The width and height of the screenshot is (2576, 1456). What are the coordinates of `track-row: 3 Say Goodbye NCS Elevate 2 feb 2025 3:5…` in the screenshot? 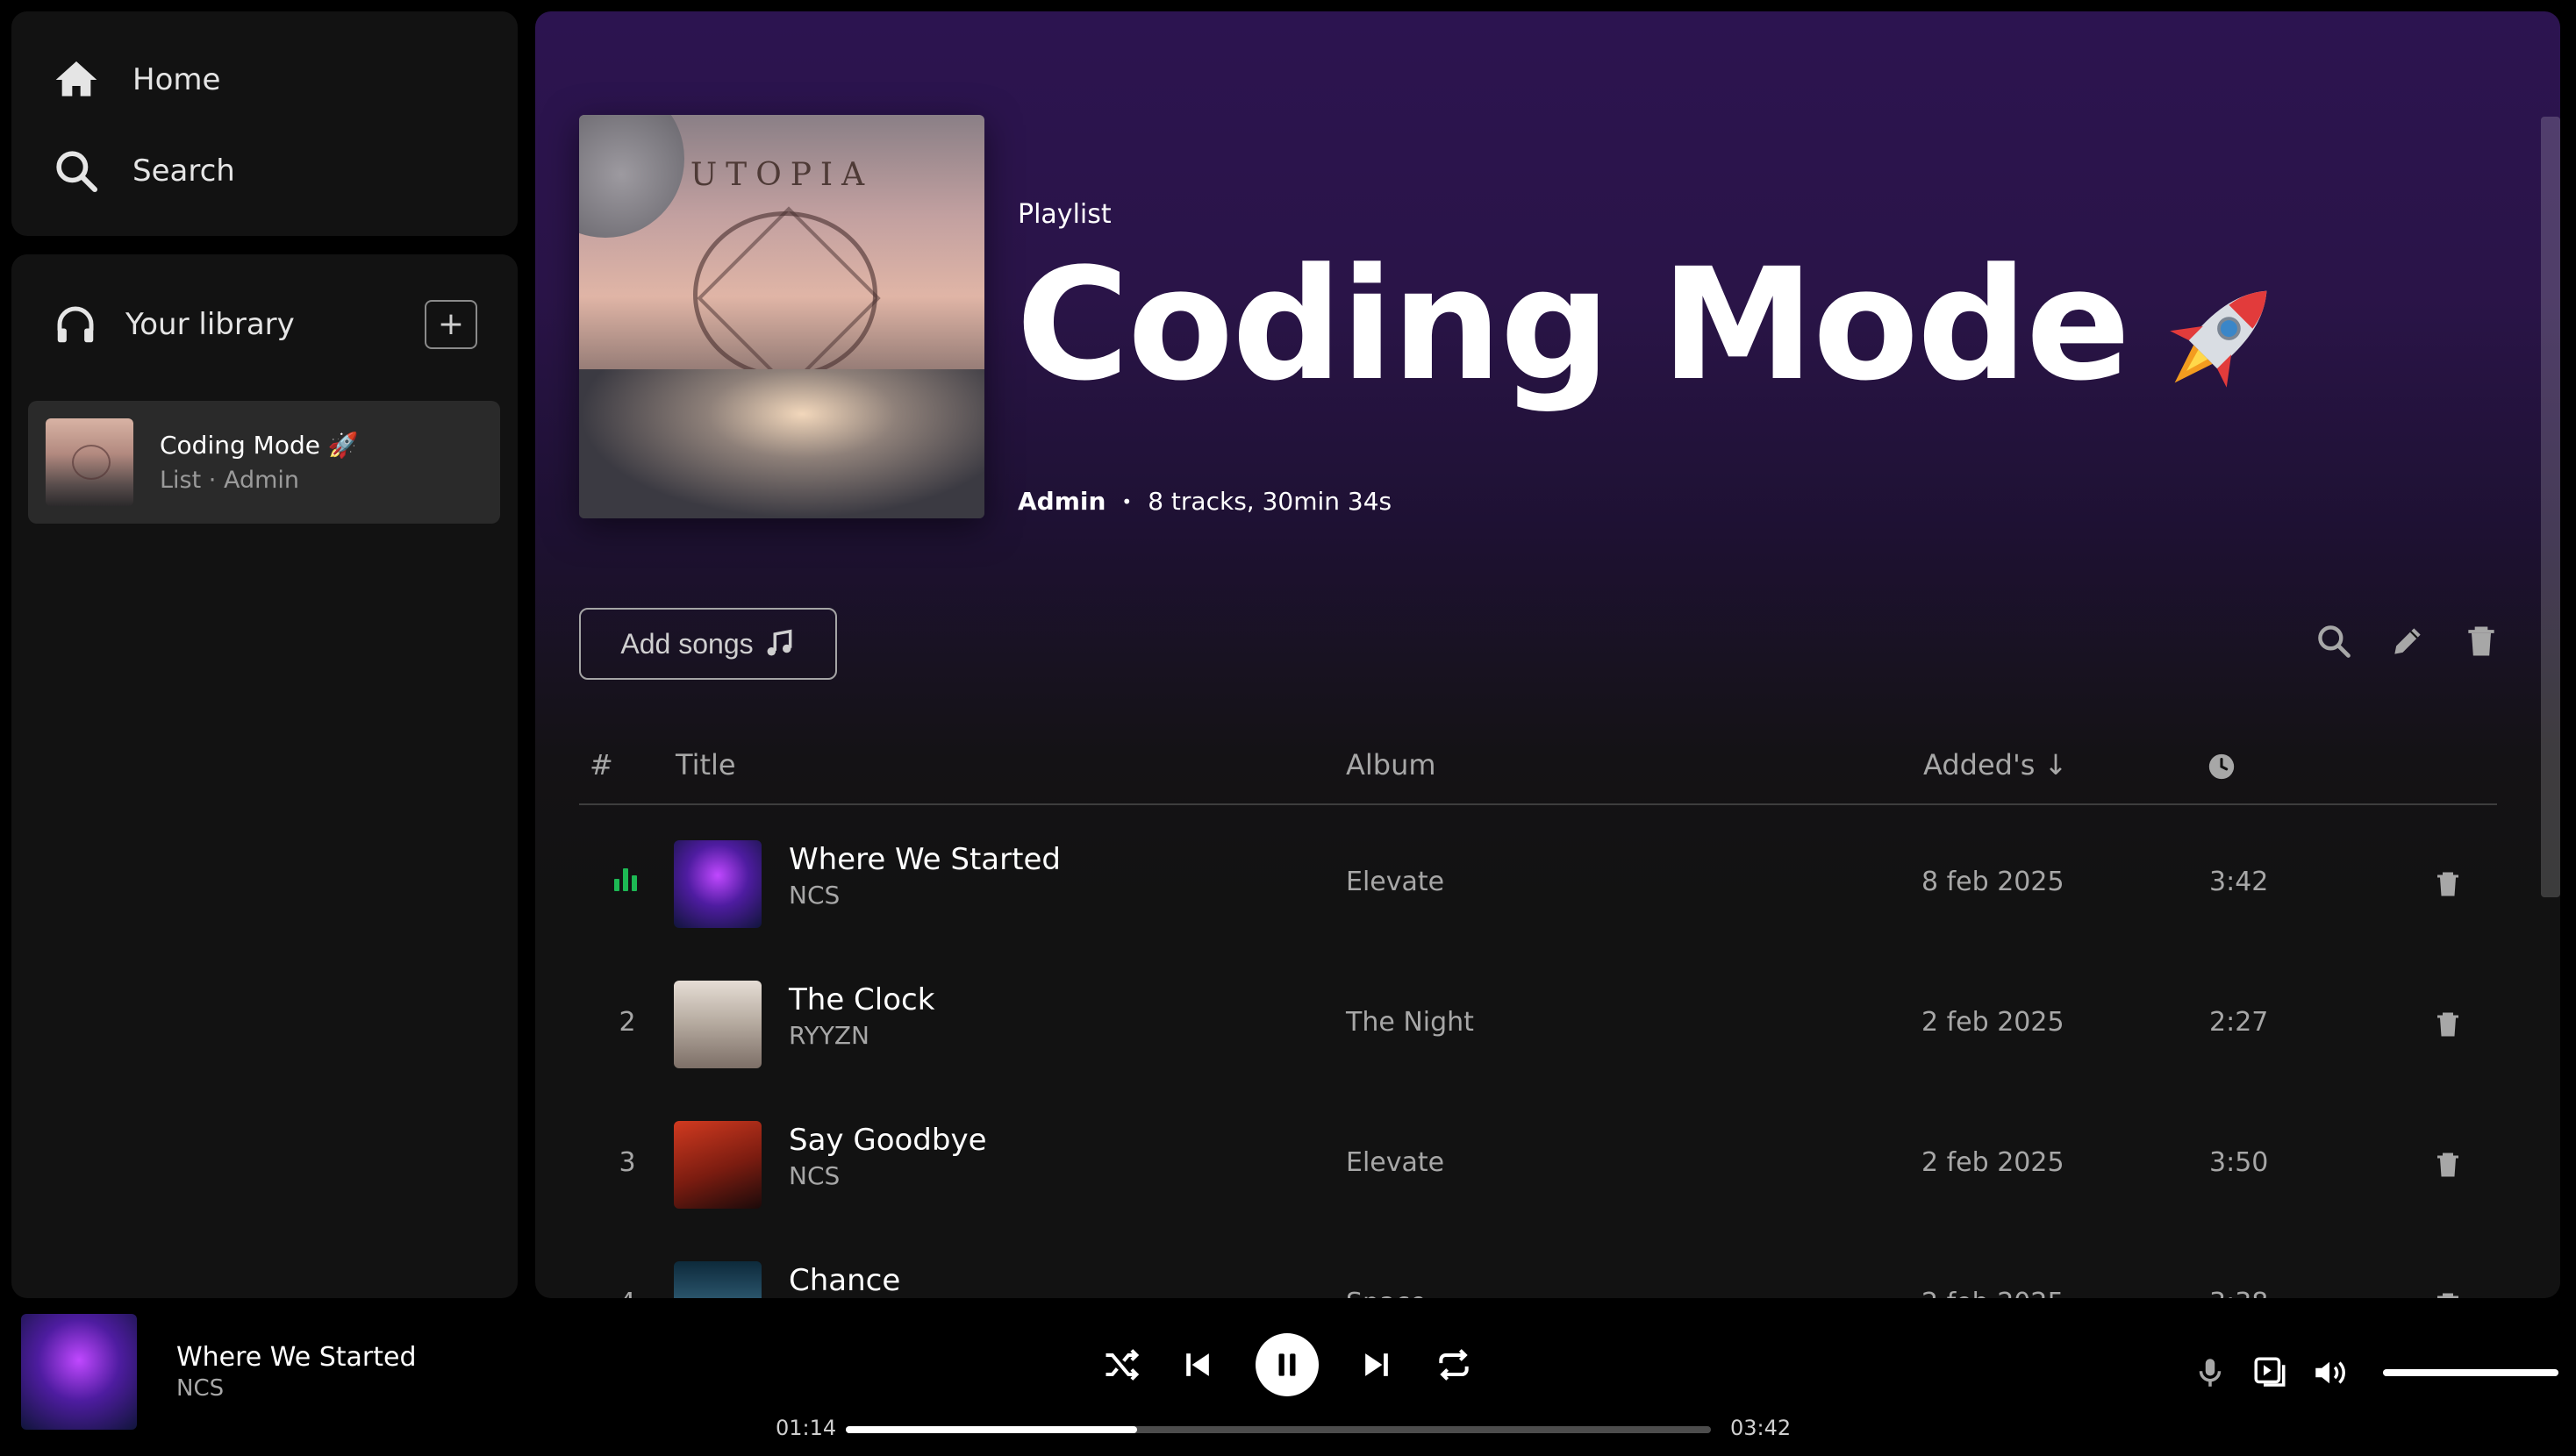 It's located at (1535, 1165).